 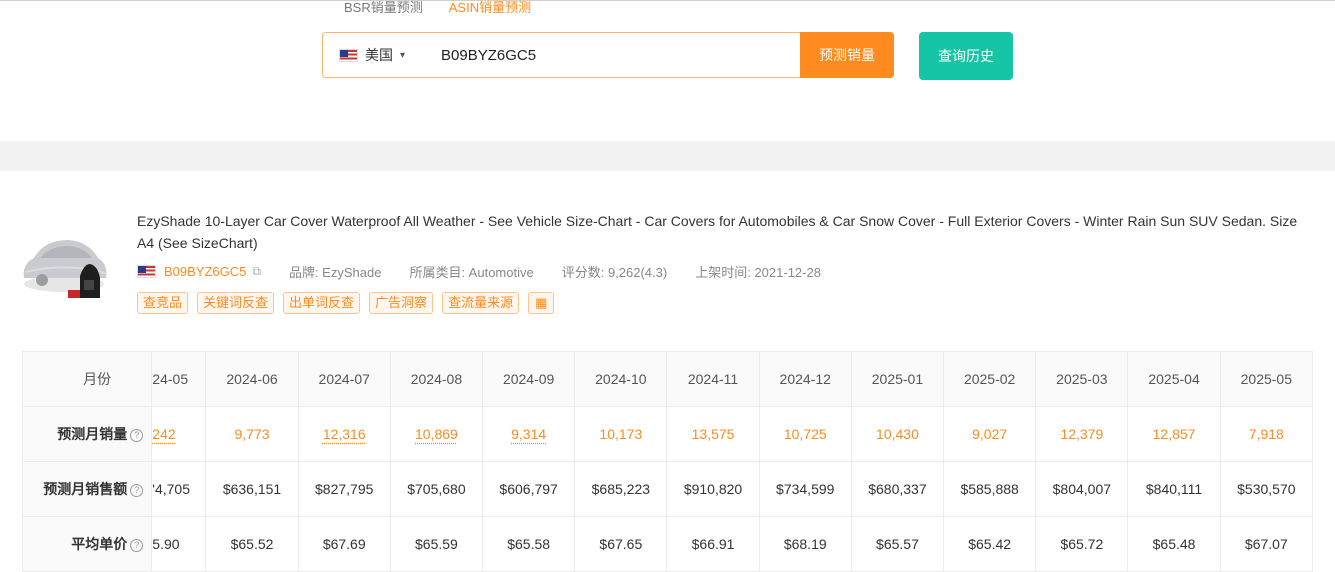 I want to click on revenue-label: 预测月销售额?, so click(x=87, y=489).